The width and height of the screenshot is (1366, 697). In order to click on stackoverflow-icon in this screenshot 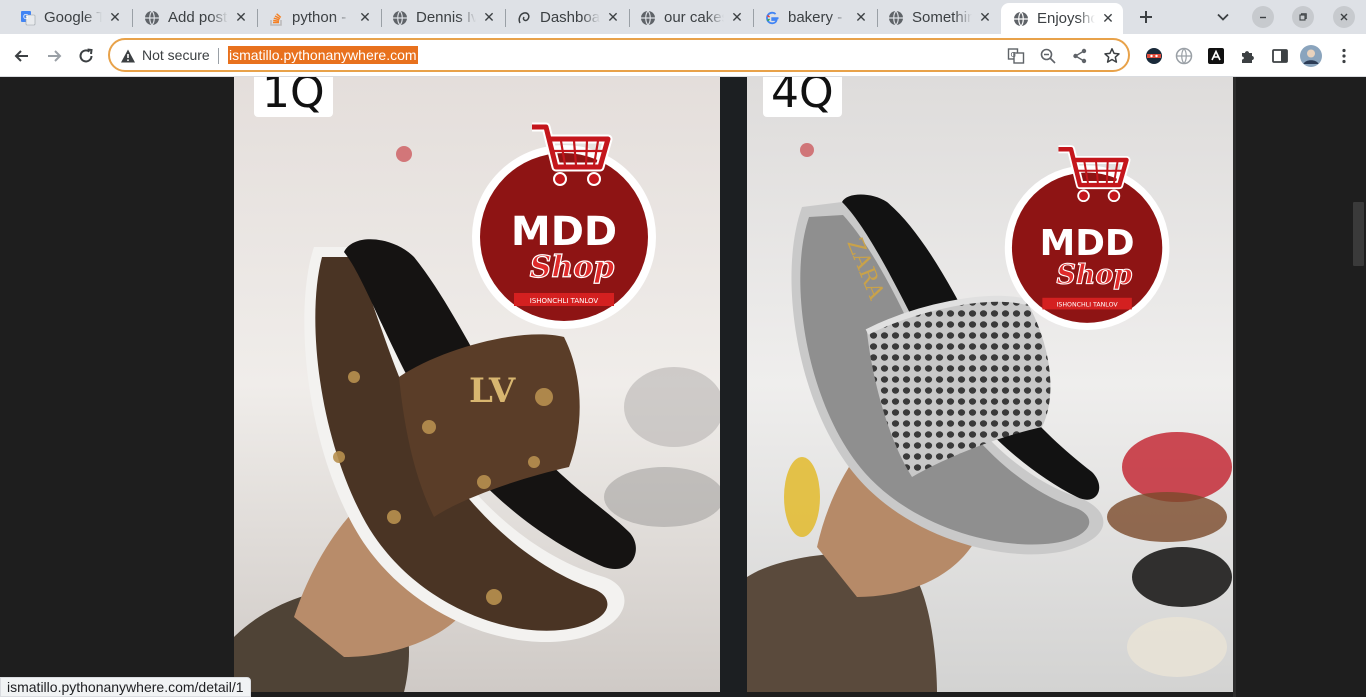, I will do `click(276, 18)`.